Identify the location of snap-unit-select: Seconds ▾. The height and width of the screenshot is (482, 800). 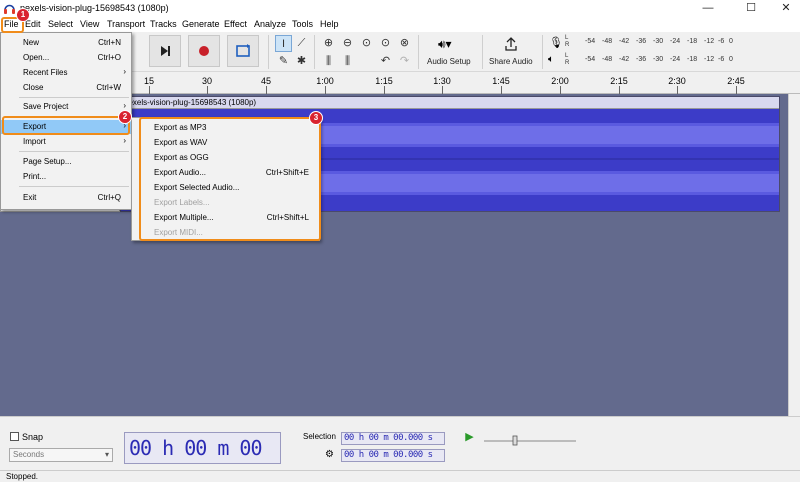
(61, 455).